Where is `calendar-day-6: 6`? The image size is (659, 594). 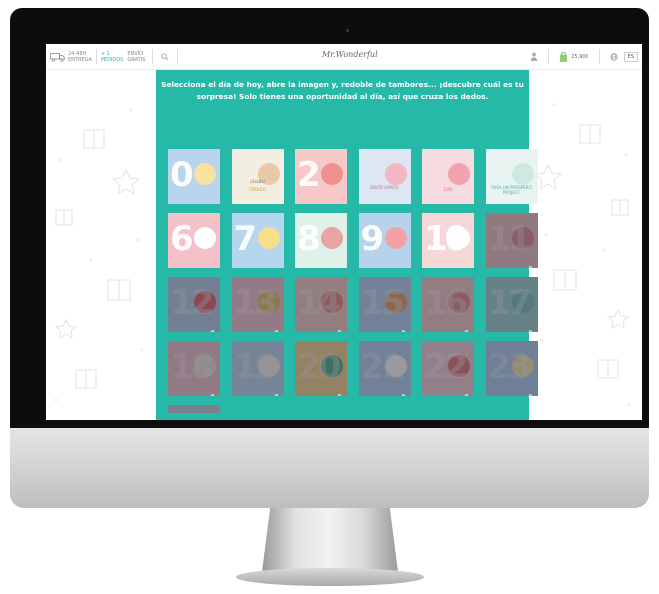 calendar-day-6: 6 is located at coordinates (194, 240).